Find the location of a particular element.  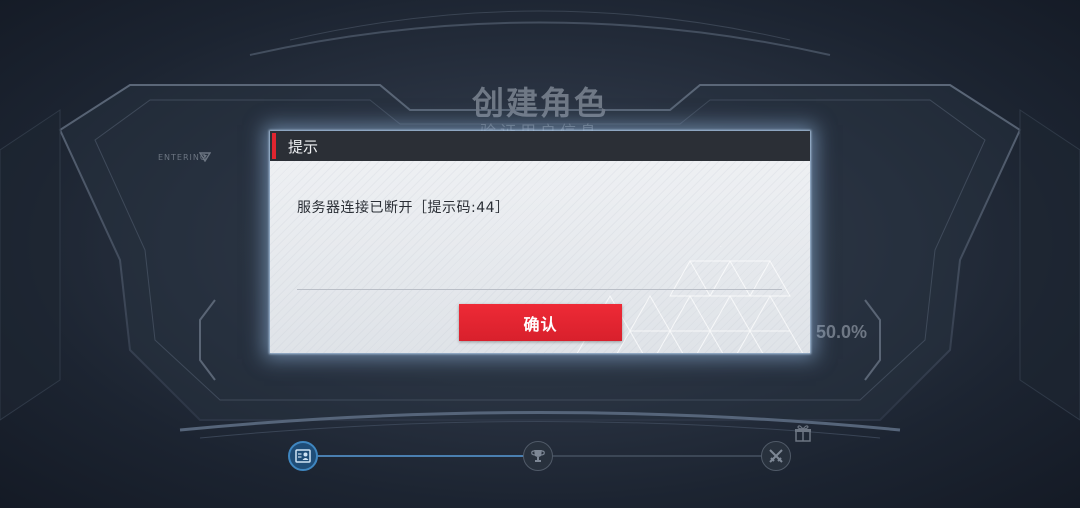

dialog-accent-bar is located at coordinates (274, 146).